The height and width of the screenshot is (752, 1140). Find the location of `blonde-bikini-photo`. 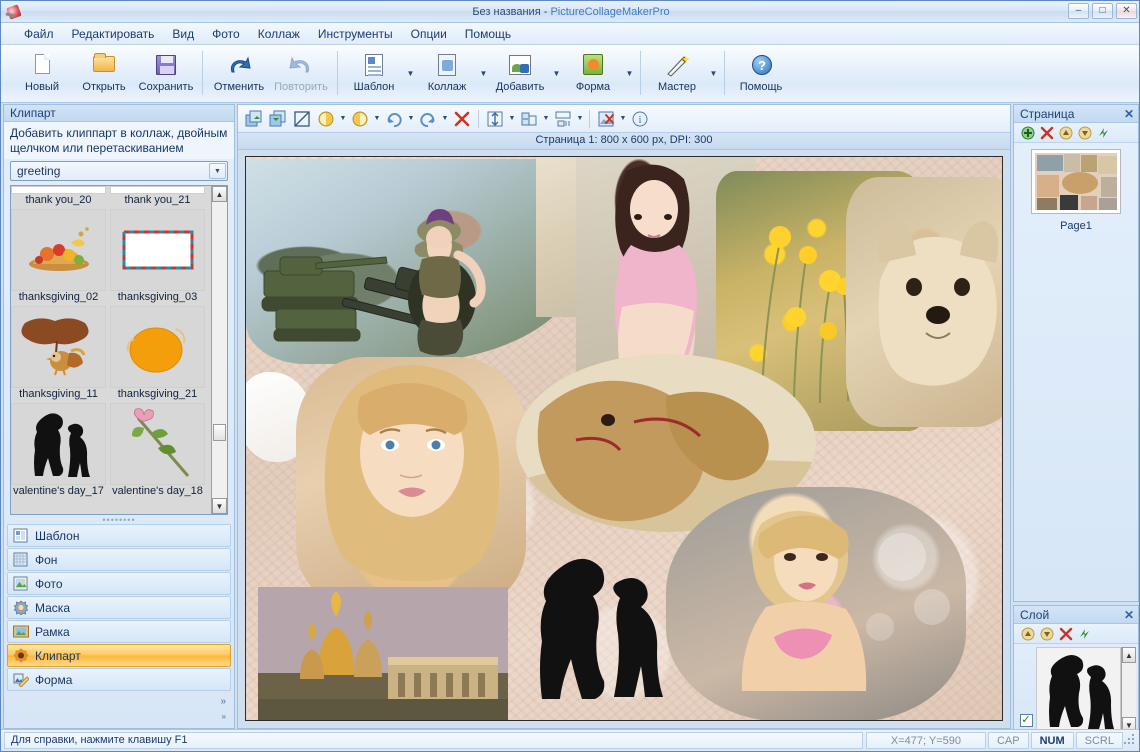

blonde-bikini-photo is located at coordinates (816, 603).